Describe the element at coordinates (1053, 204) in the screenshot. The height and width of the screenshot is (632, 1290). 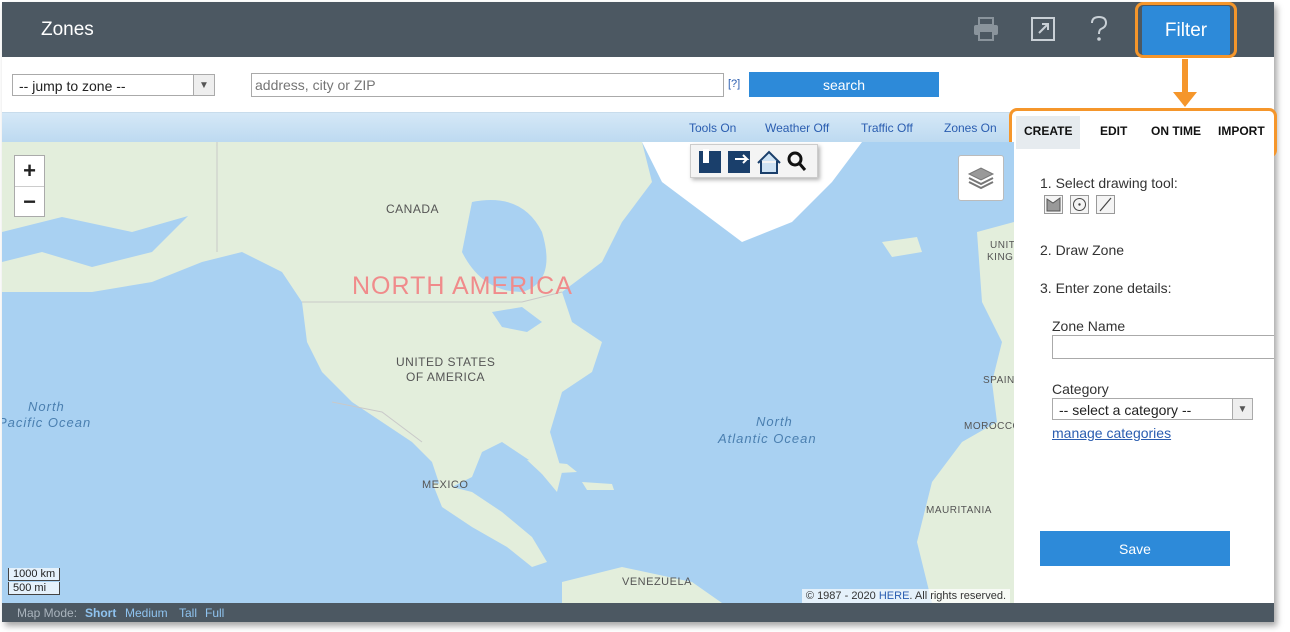
I see `polygon-tool-icon` at that location.